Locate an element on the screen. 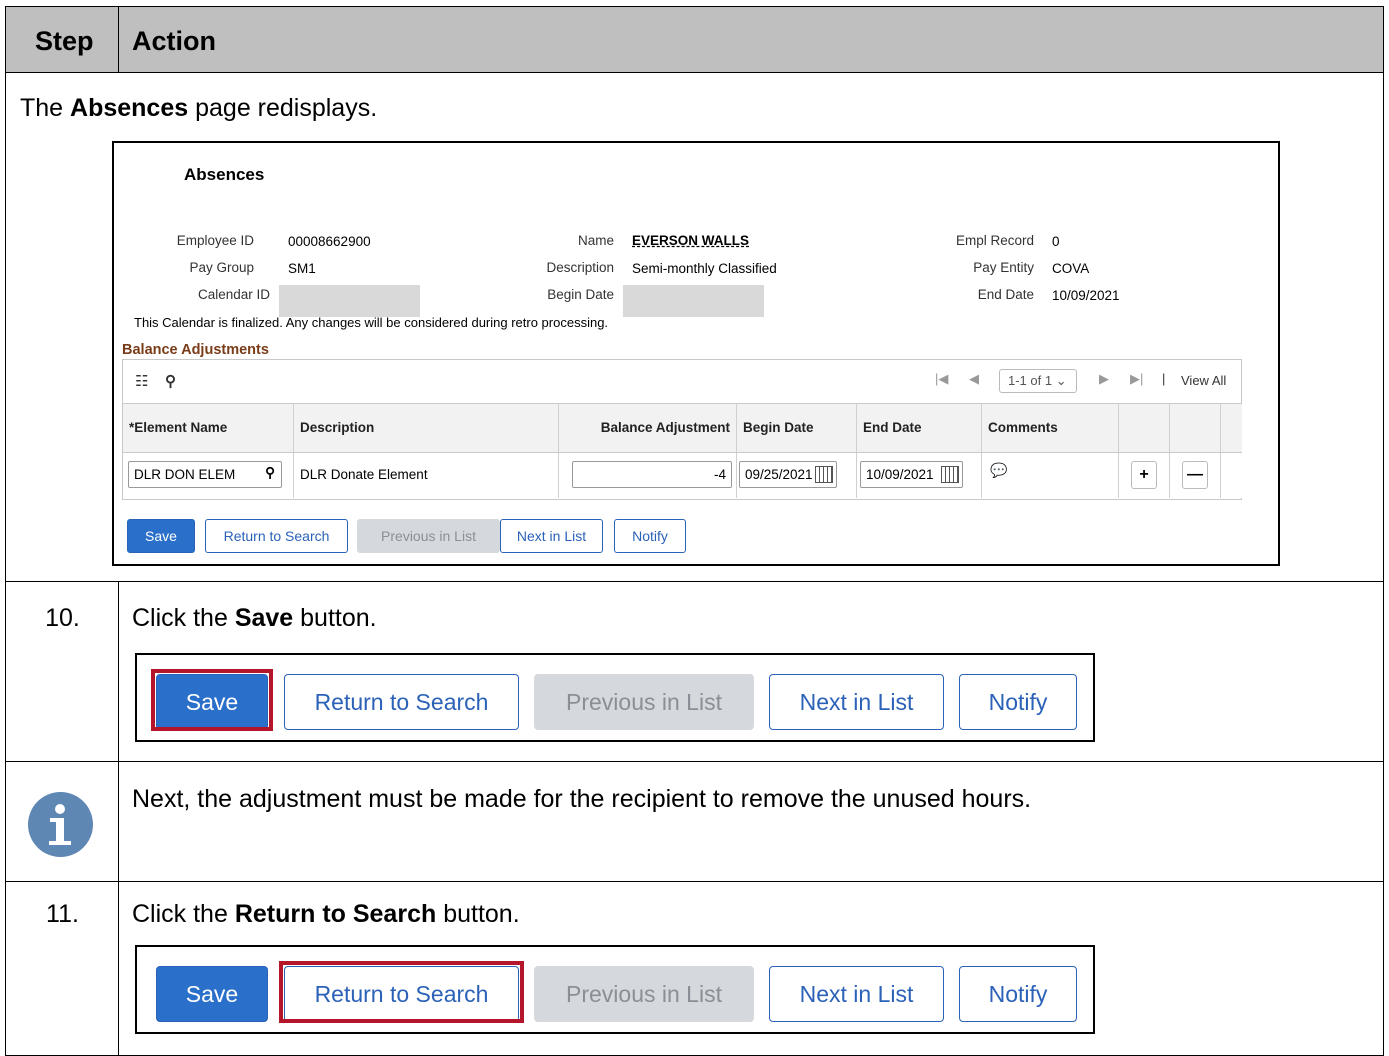  header-step: Step is located at coordinates (64, 41).